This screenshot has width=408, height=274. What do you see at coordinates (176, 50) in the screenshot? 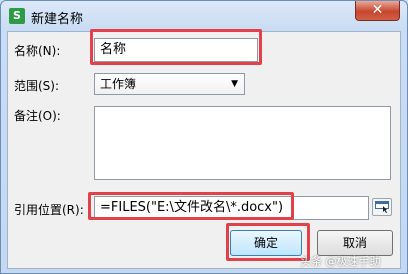
I see `name-input: 名称` at bounding box center [176, 50].